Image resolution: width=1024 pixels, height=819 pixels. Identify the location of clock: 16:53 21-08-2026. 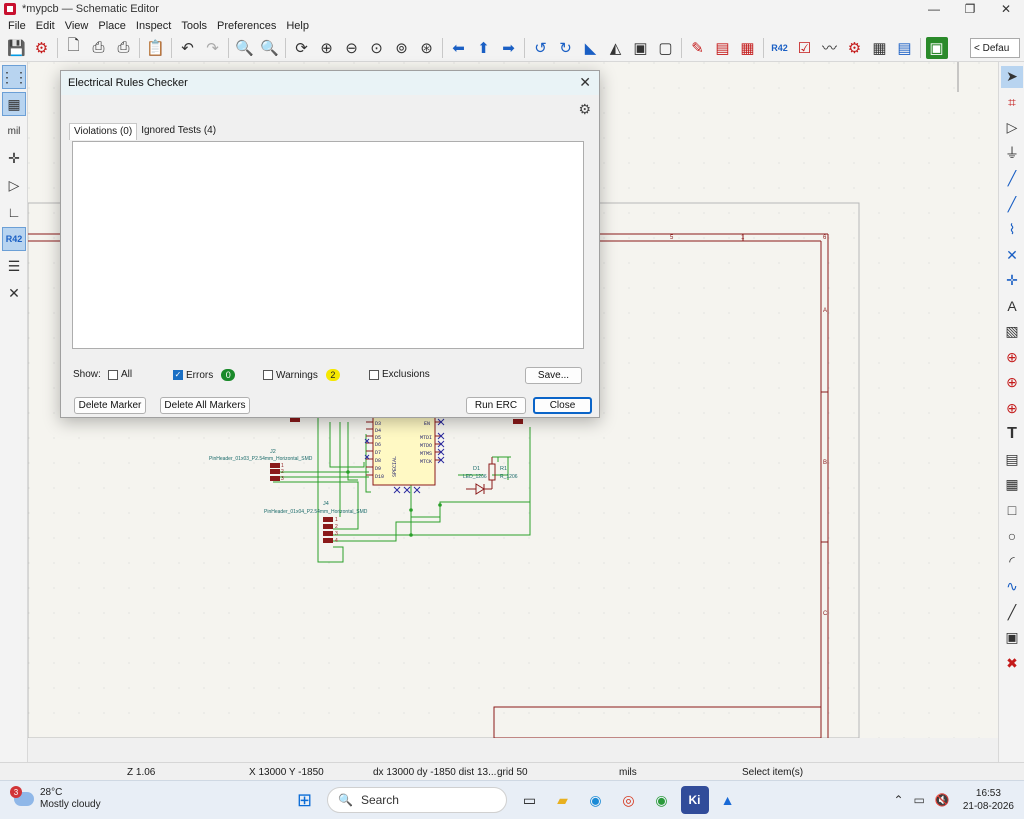
(988, 800).